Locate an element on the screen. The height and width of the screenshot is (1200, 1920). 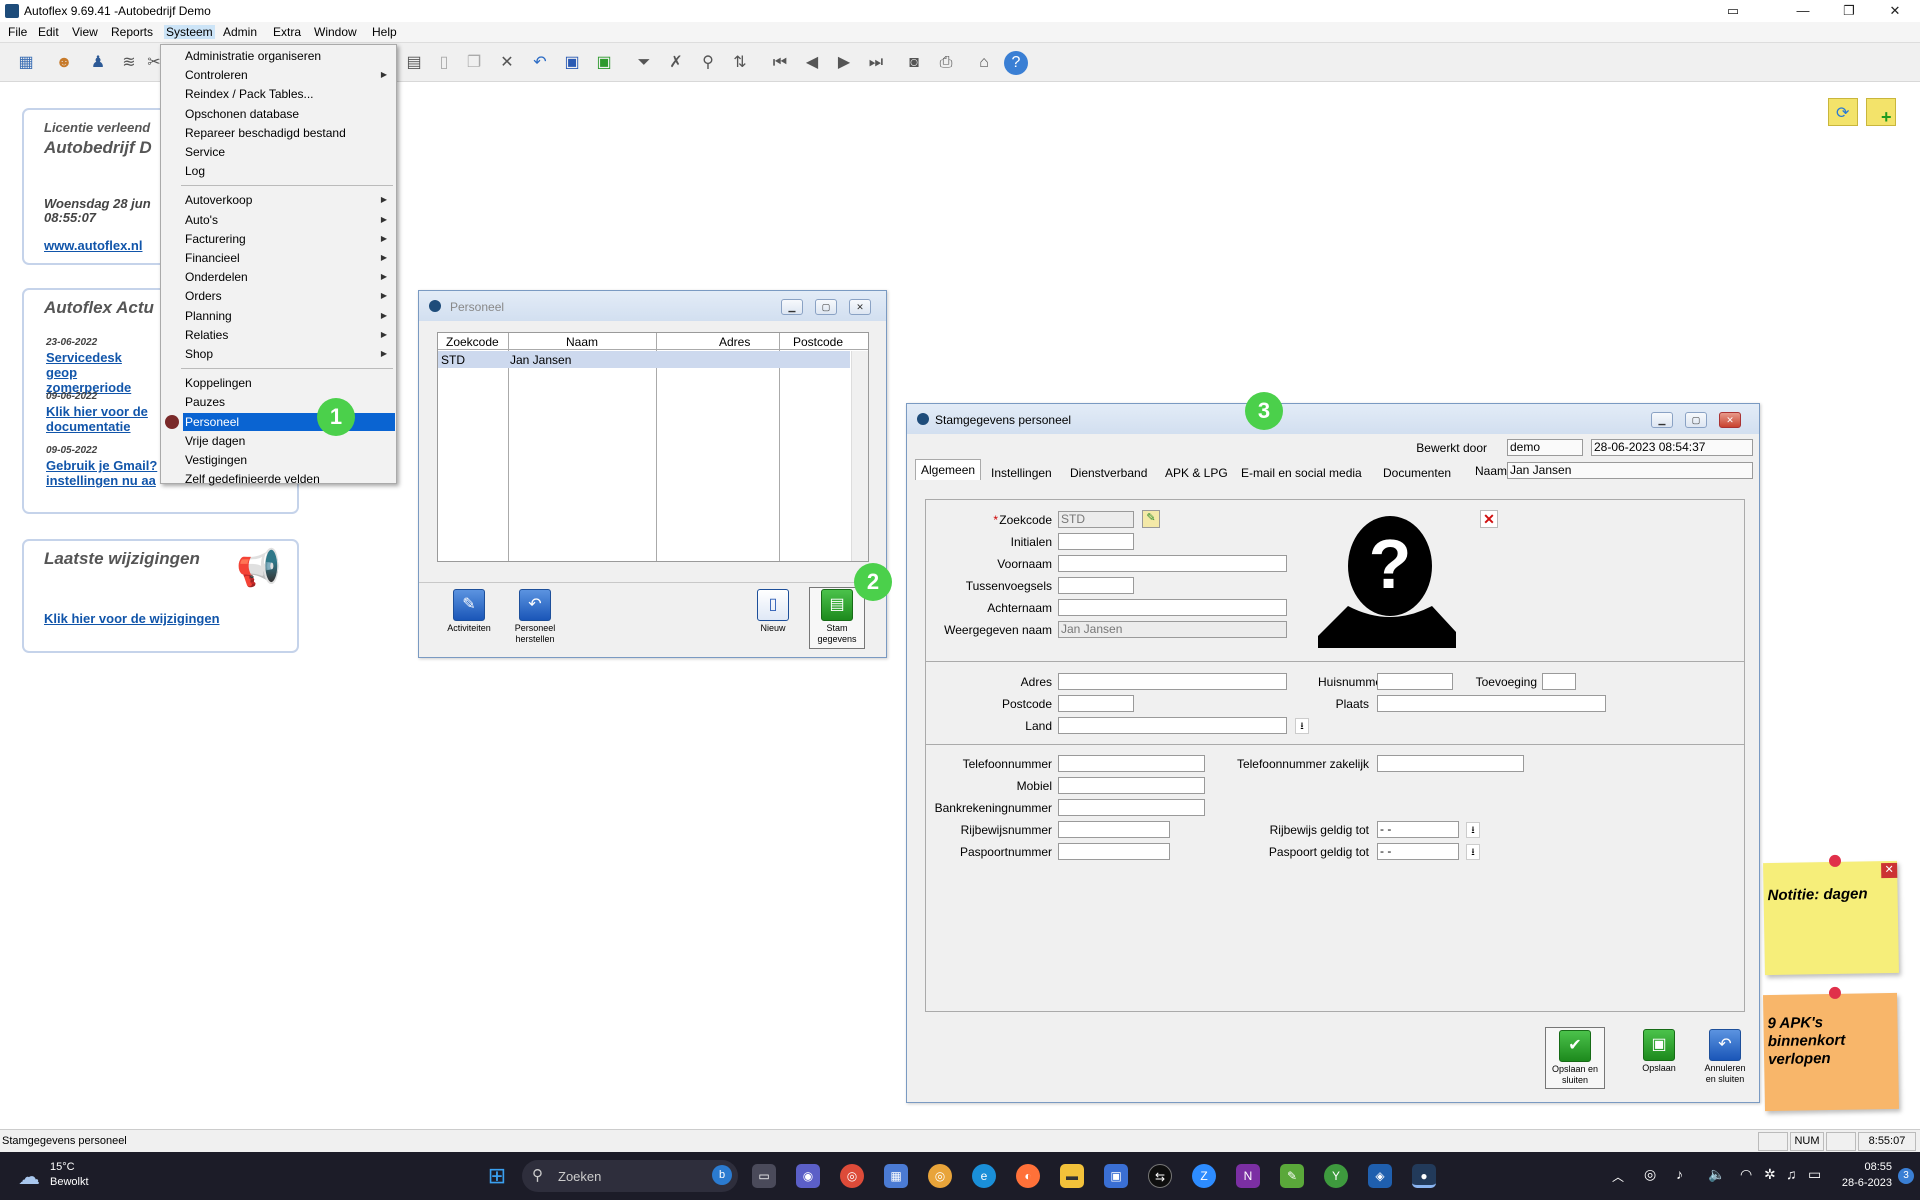
edge-icon: e is located at coordinates (984, 1176).